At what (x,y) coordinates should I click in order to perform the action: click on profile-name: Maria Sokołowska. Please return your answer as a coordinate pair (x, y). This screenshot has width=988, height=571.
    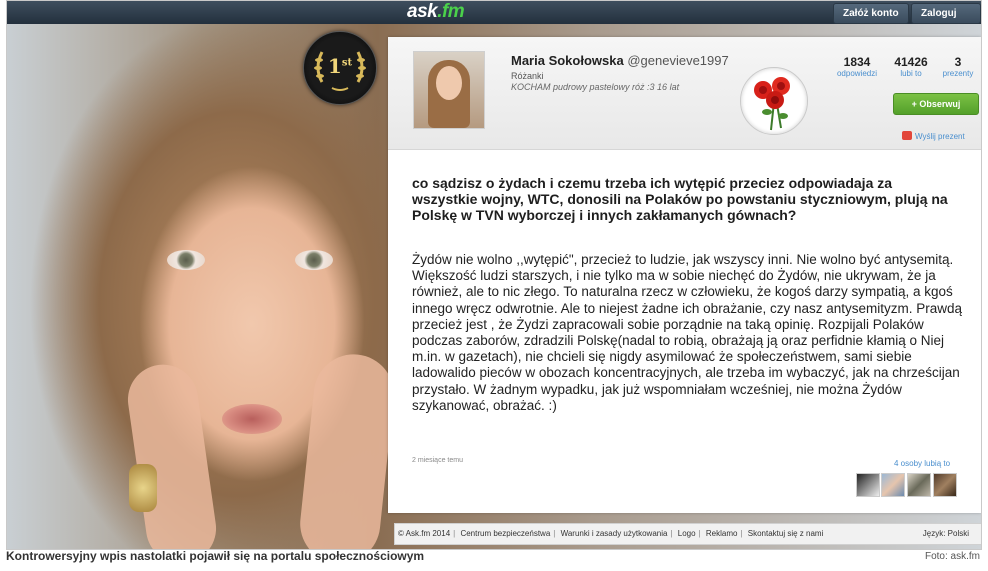
    Looking at the image, I should click on (567, 60).